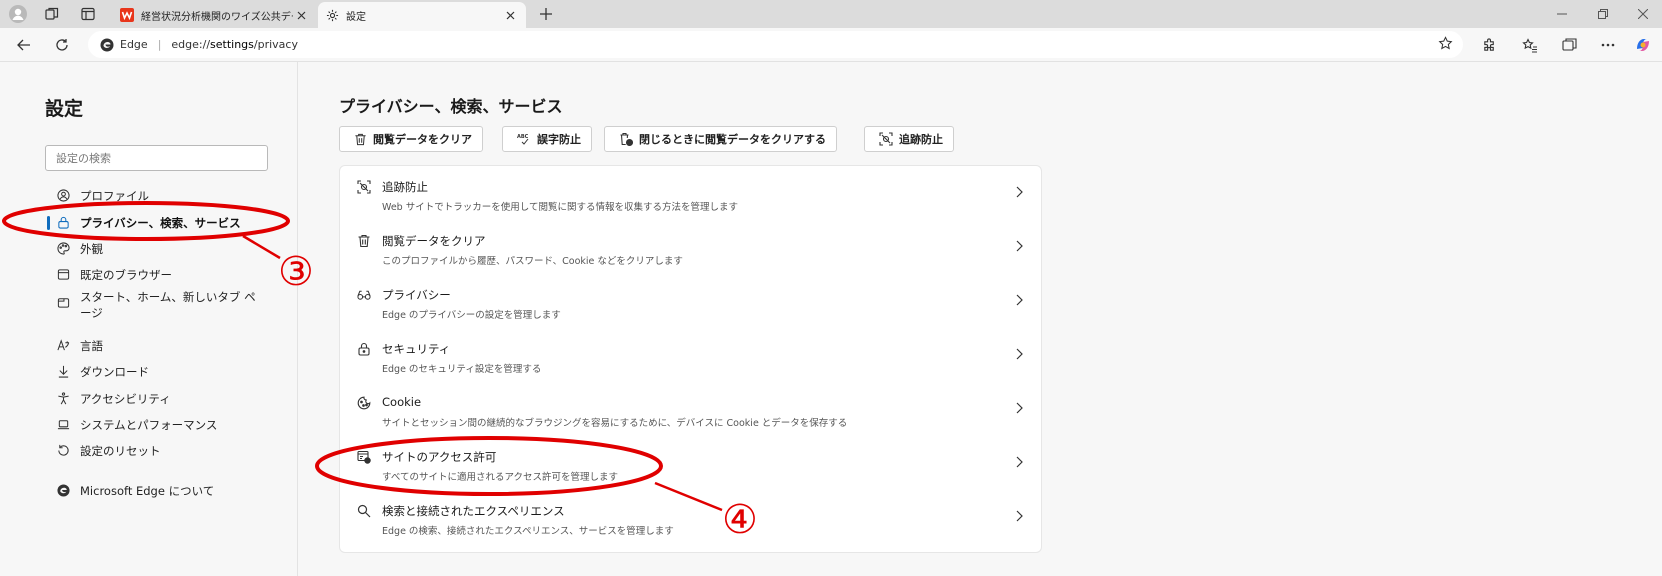 Image resolution: width=1662 pixels, height=576 pixels. I want to click on sidebar-item-about: Microsoft Edge について, so click(166, 491).